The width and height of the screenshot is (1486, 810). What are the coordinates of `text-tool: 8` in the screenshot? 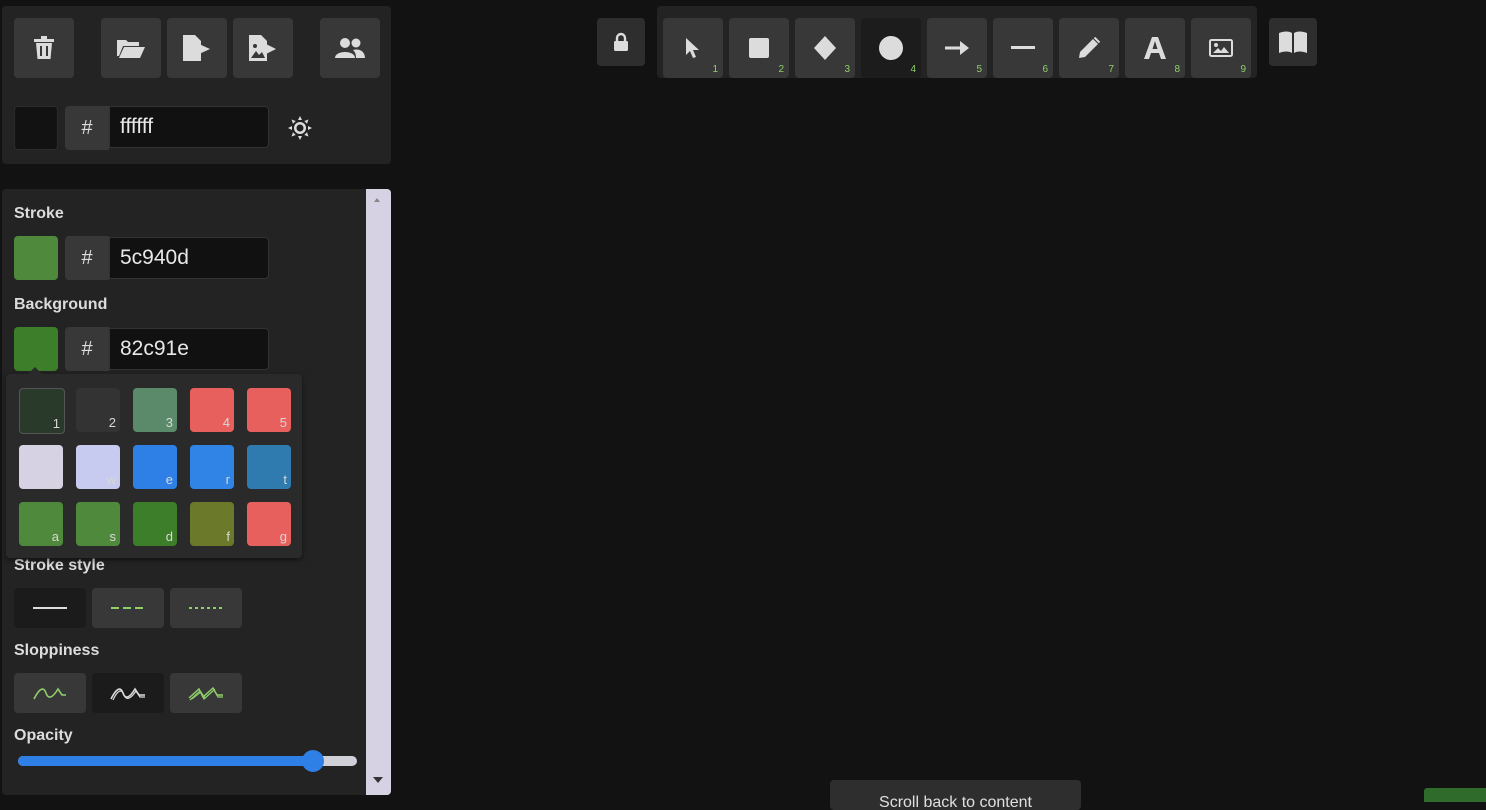 It's located at (1155, 48).